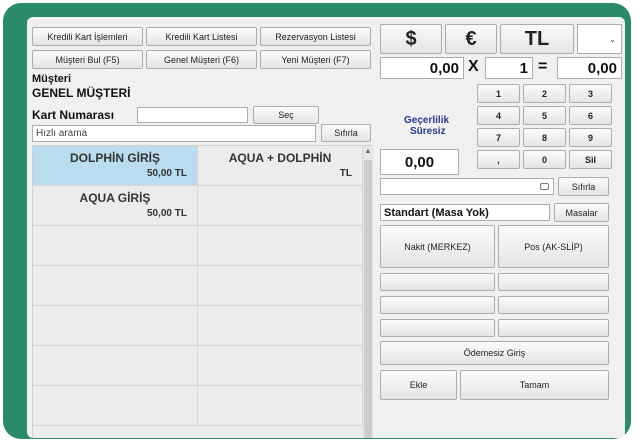 This screenshot has width=638, height=445. What do you see at coordinates (509, 68) in the screenshot?
I see `quantity-input: 1` at bounding box center [509, 68].